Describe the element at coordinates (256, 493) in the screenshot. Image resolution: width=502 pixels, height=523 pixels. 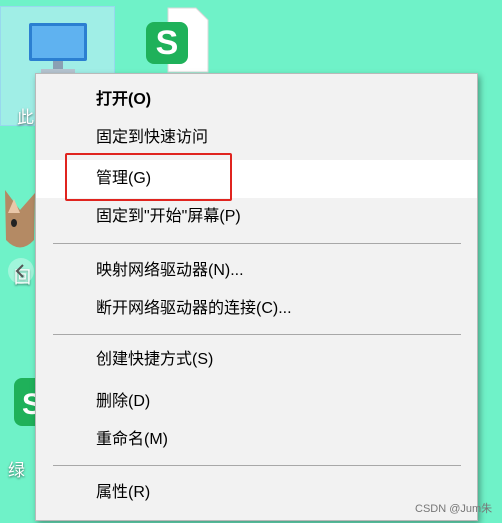
I see `menu-item-properties: 属性(R)` at that location.